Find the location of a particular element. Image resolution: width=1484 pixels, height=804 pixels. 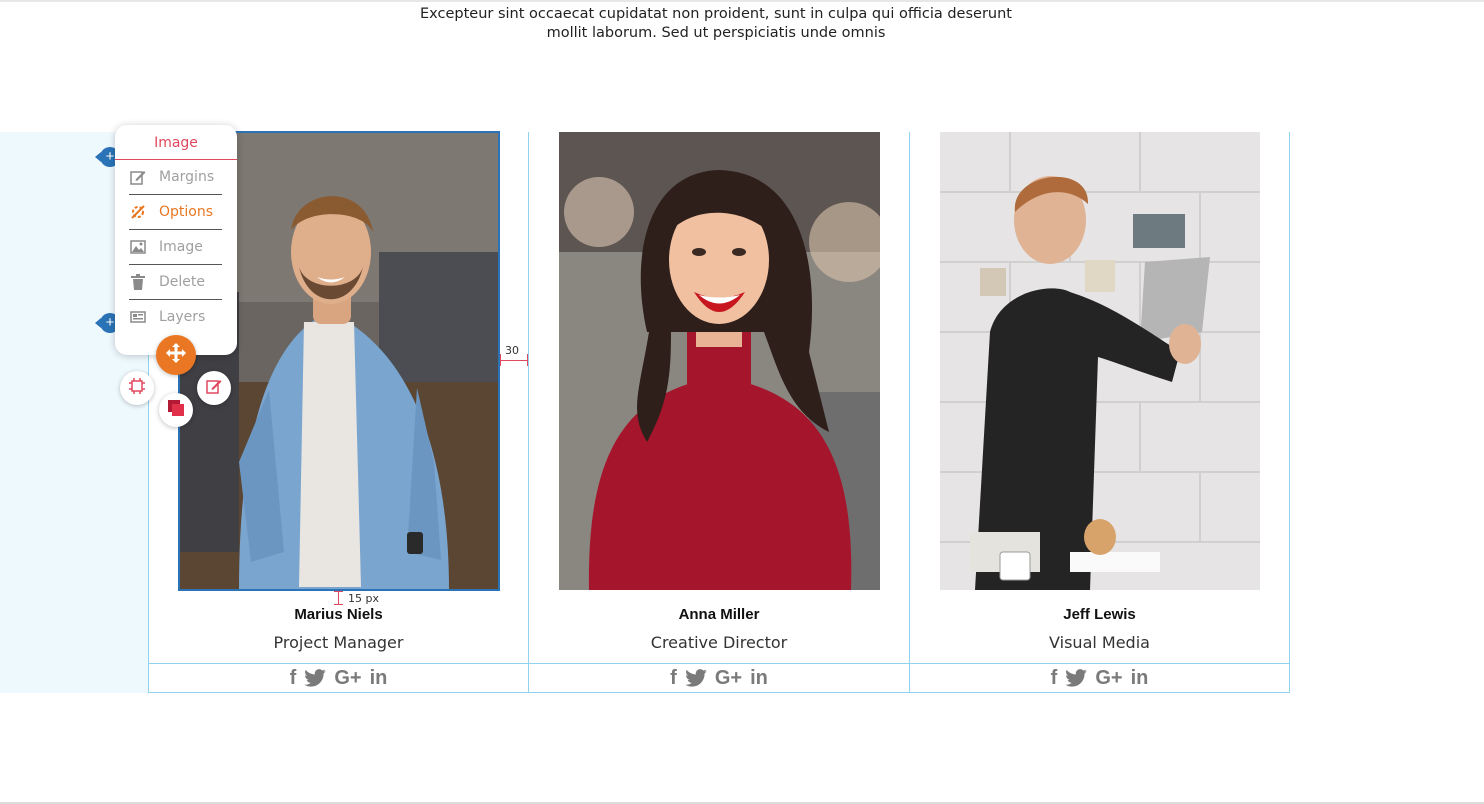

menu-item-layers: Layers is located at coordinates (175, 317).